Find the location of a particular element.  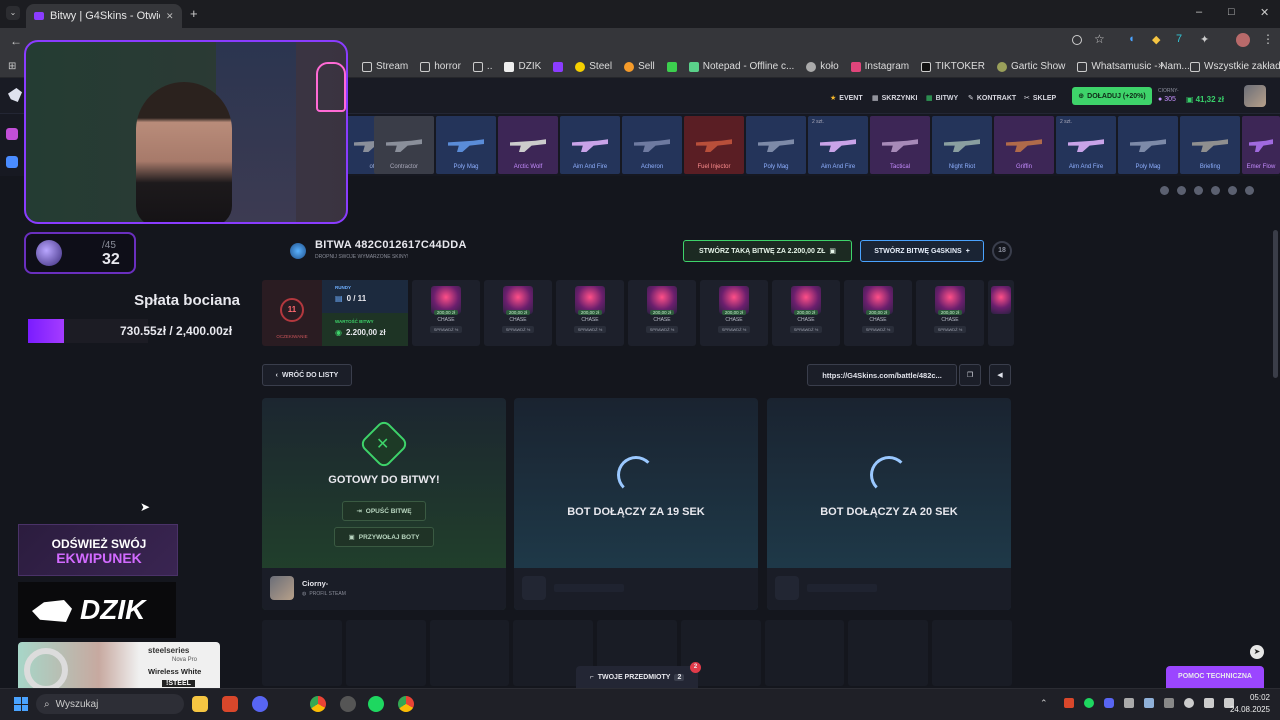

extension-icon: ◖ is located at coordinates (1131, 39).